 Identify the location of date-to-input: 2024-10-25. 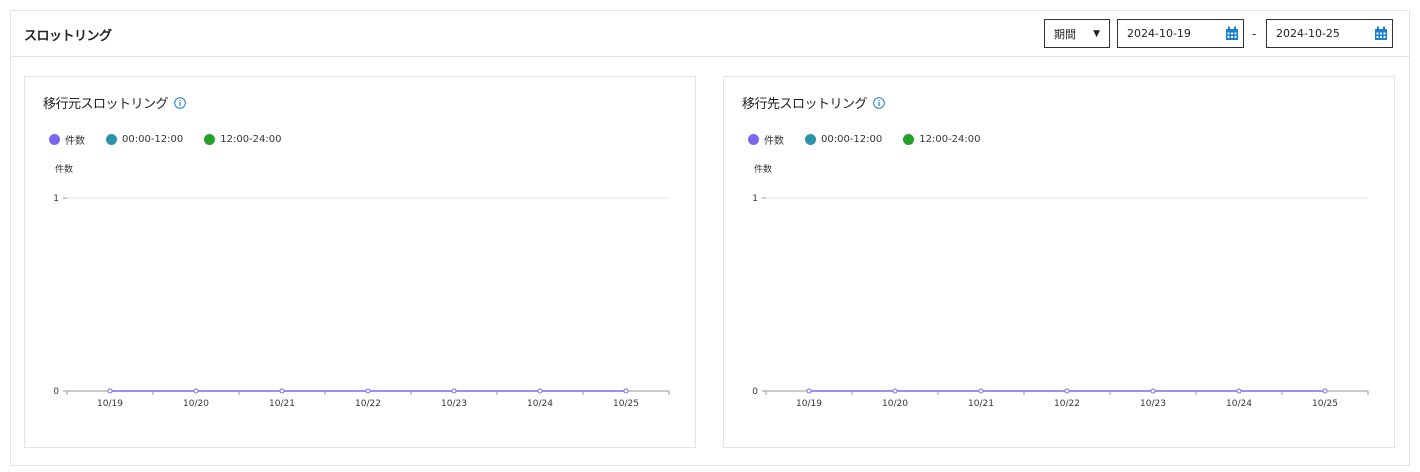
(1329, 33).